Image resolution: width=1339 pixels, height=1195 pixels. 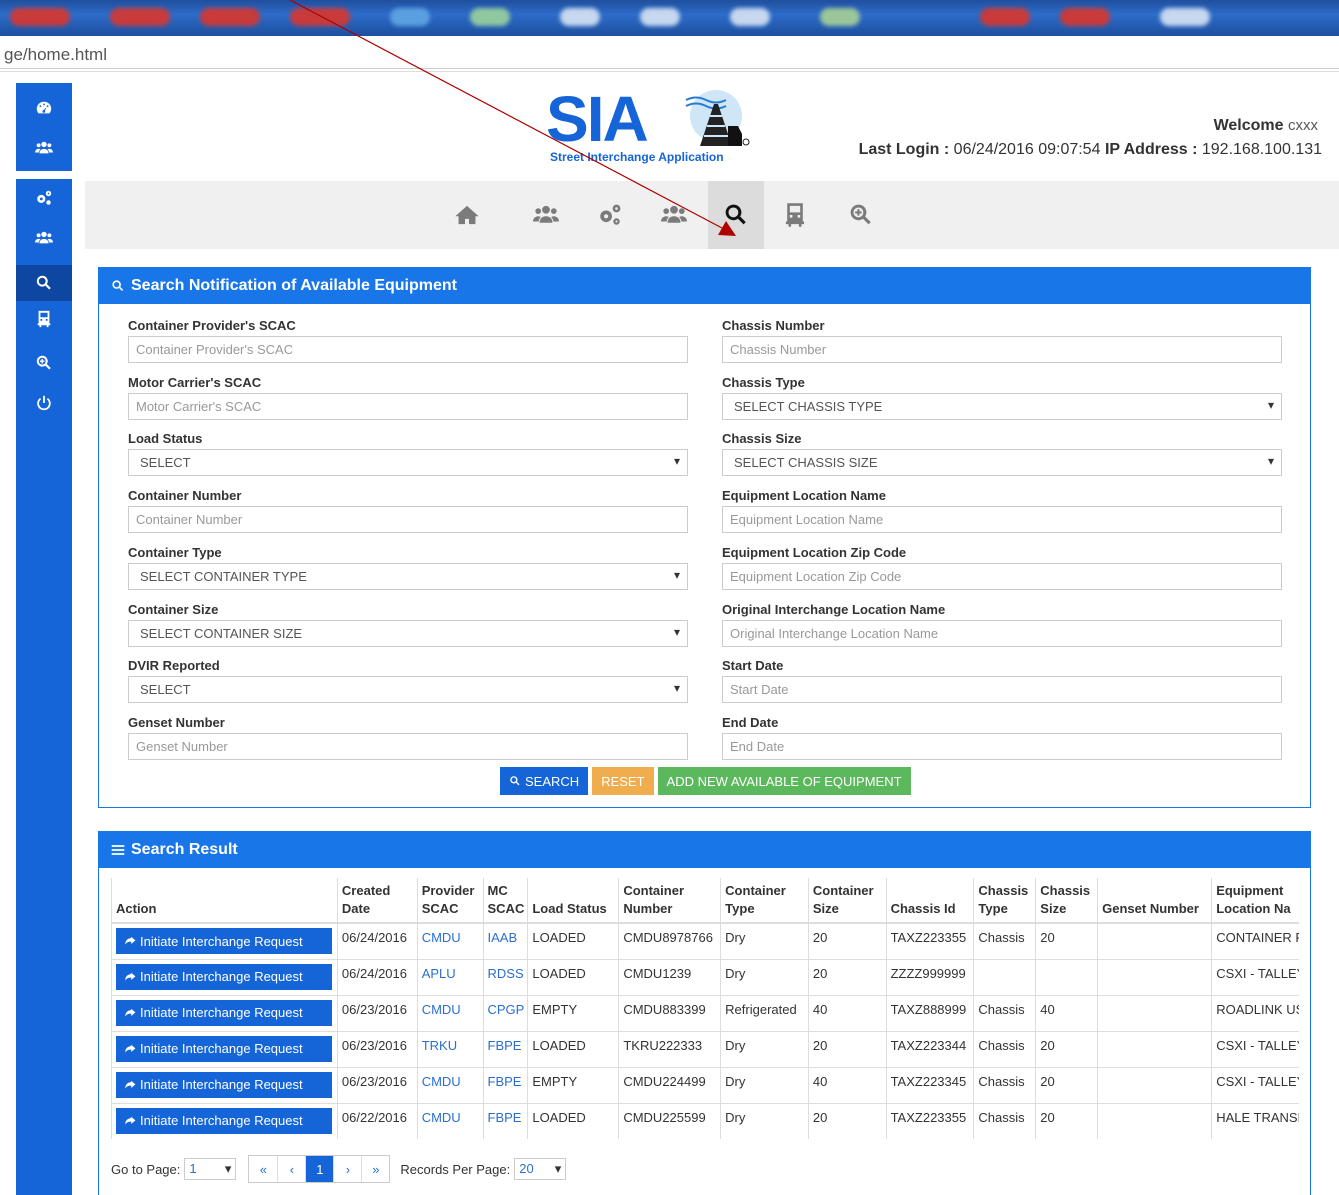 What do you see at coordinates (212, 325) in the screenshot?
I see `field-label: Container Provider's SCAC` at bounding box center [212, 325].